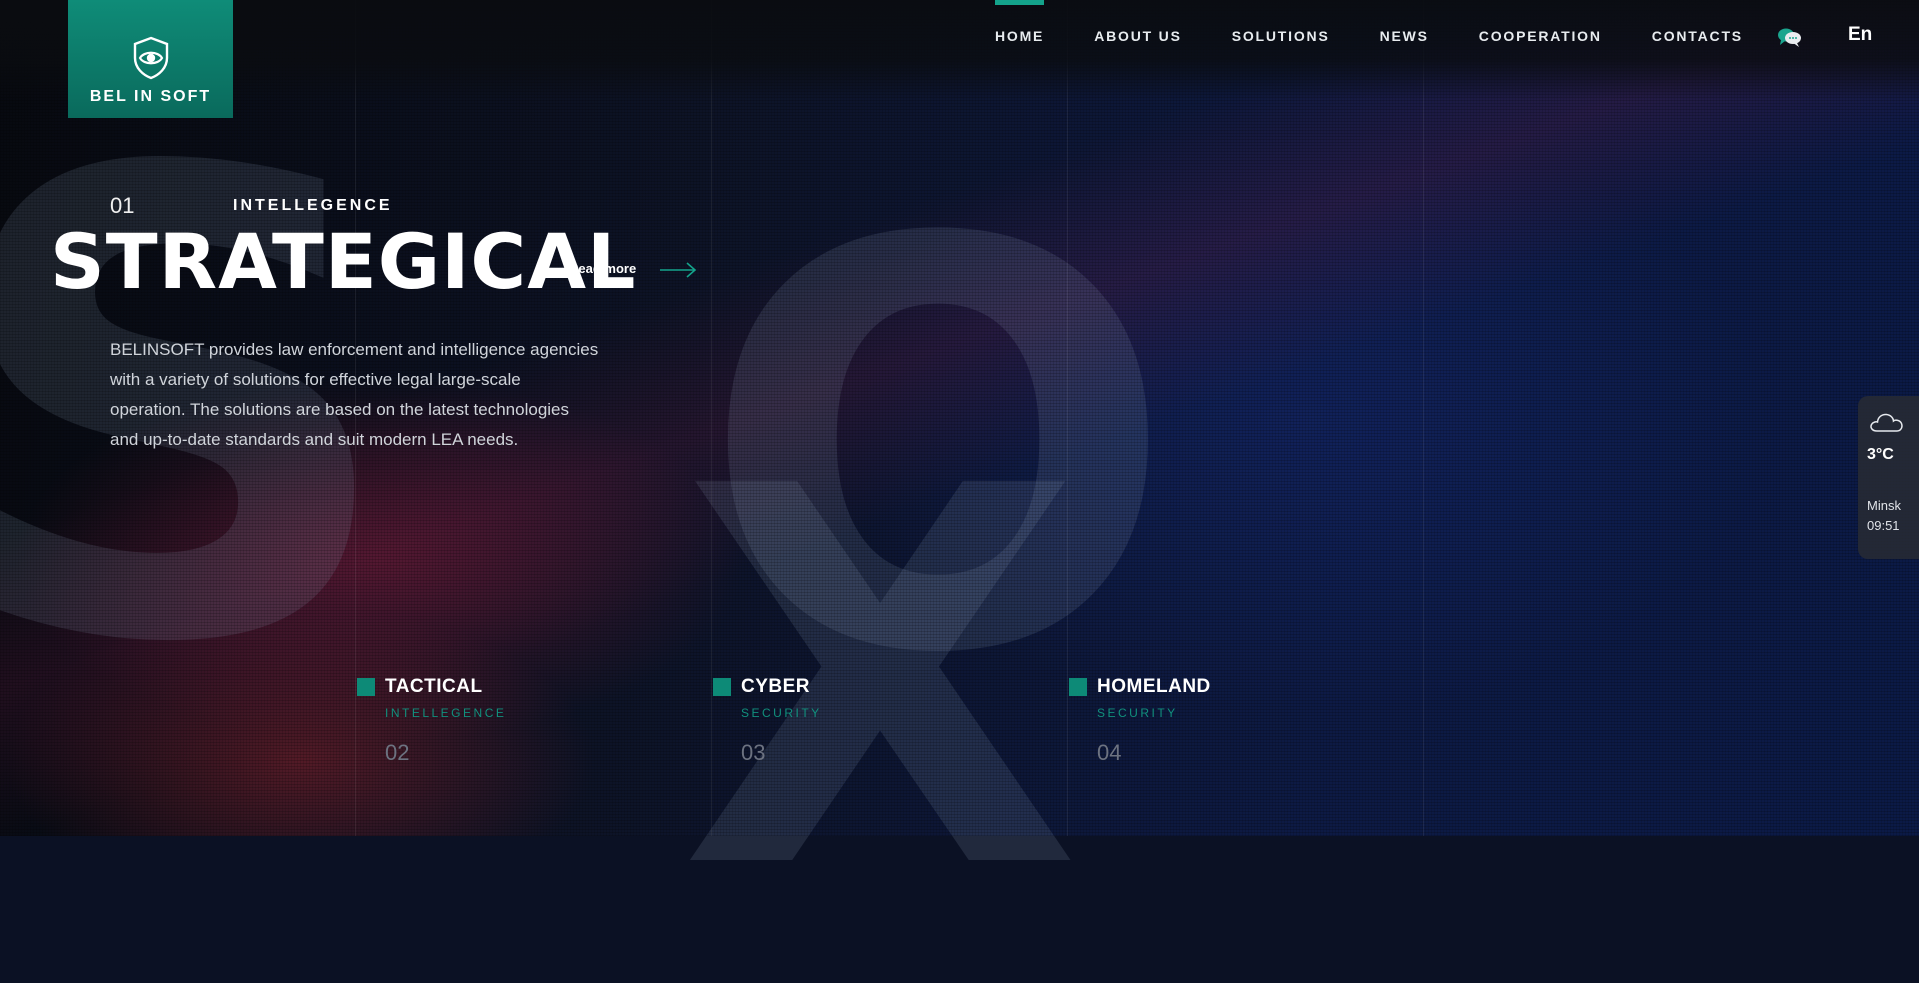 Image resolution: width=1919 pixels, height=983 pixels. What do you see at coordinates (1154, 686) in the screenshot?
I see `category-title: HOMELAND` at bounding box center [1154, 686].